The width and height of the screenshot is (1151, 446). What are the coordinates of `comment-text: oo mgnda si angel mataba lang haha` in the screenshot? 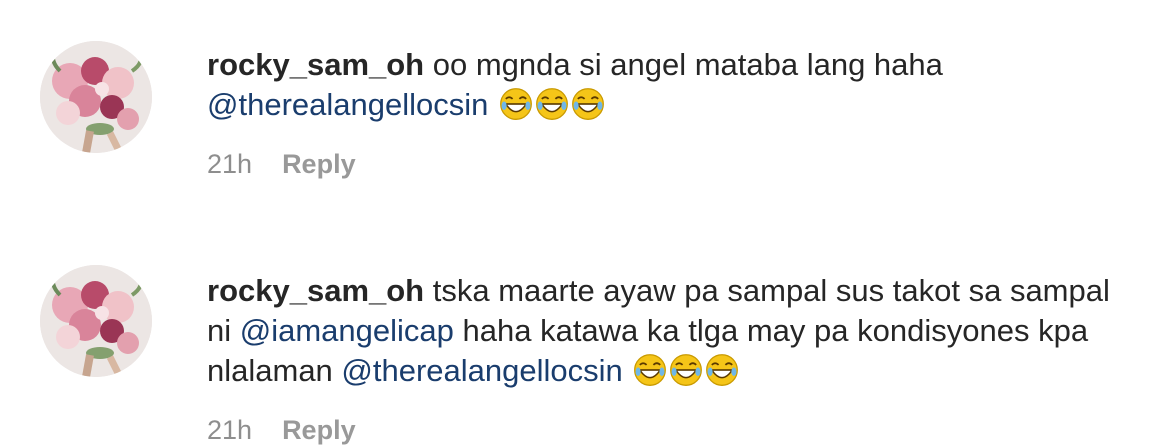 It's located at (683, 64).